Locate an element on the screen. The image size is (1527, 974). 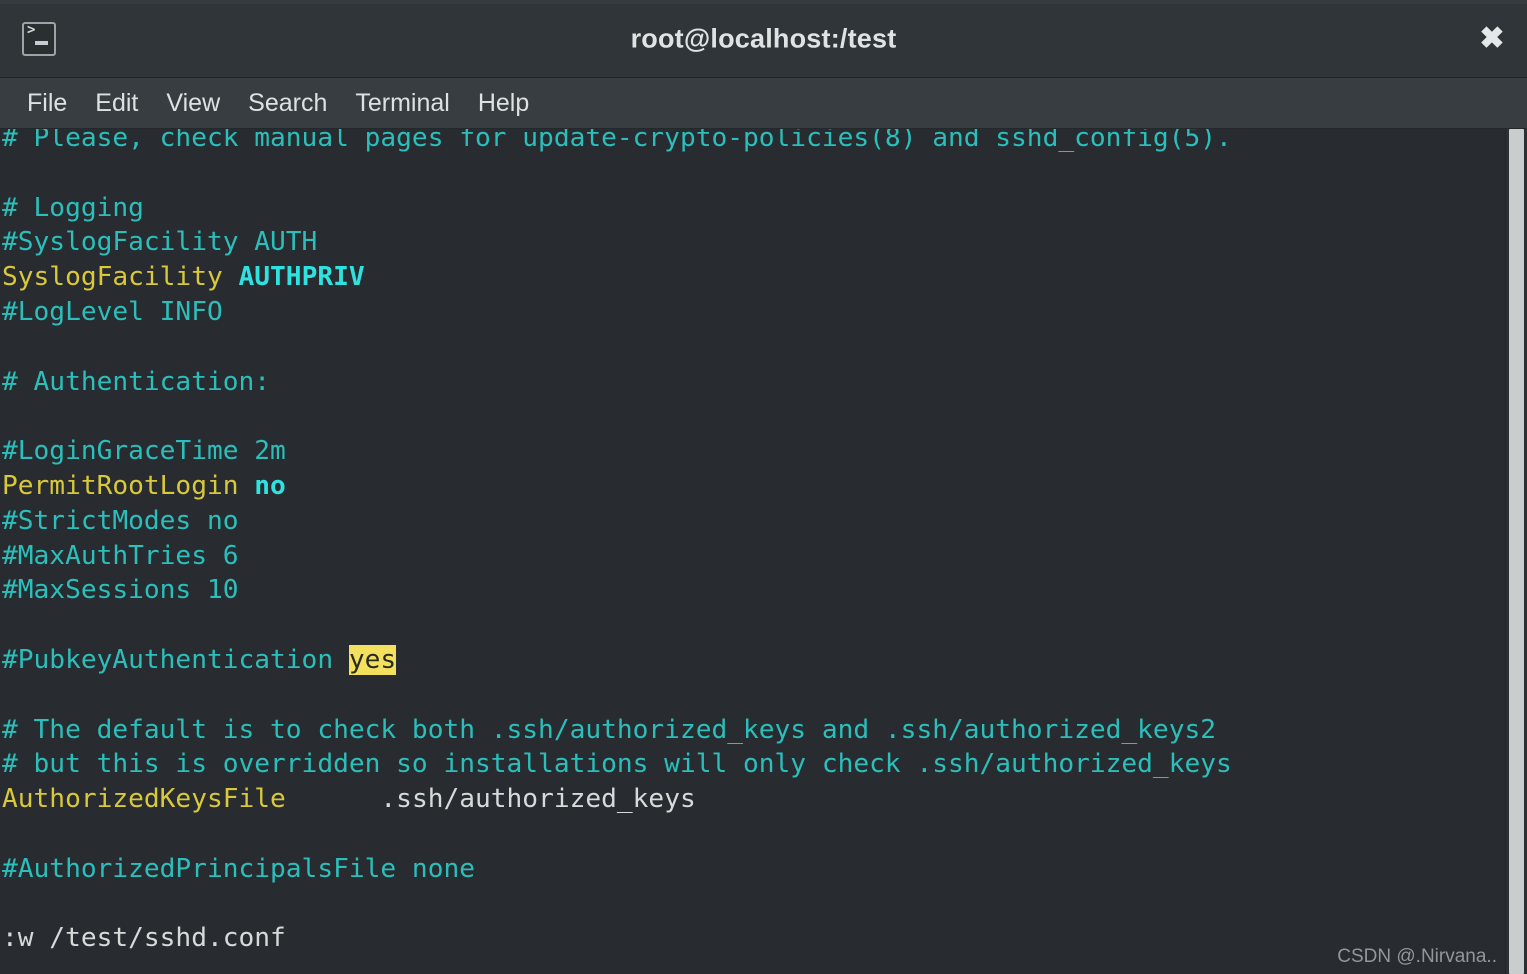
menu-item-help: Help is located at coordinates (503, 103).